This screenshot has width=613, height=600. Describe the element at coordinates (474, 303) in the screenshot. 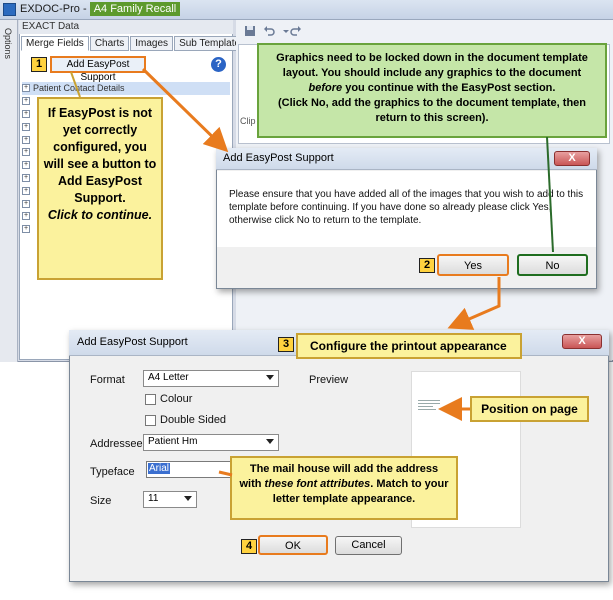

I see `arrow-yes-to-settings` at that location.